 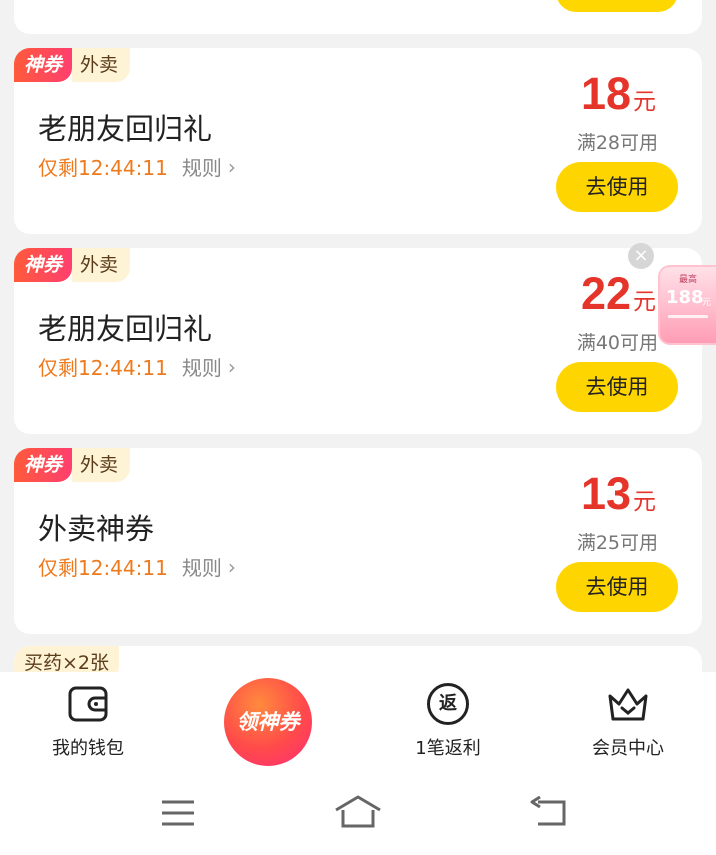 I want to click on use-condition: 满28可用, so click(x=617, y=143).